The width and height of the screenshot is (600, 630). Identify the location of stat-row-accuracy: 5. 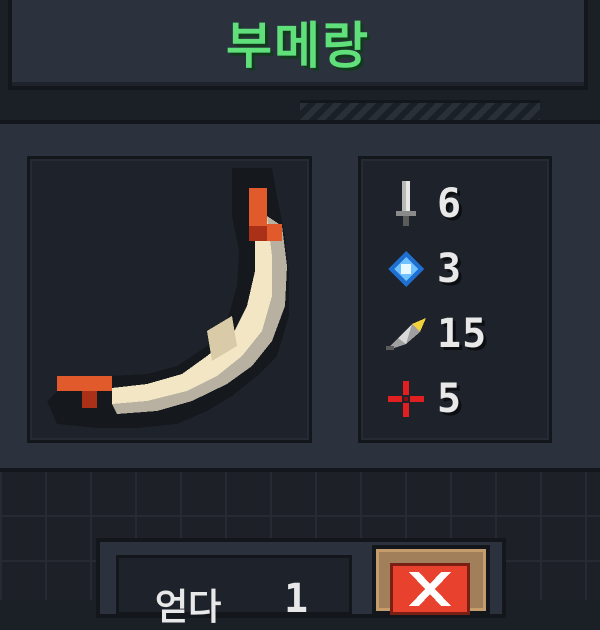
(421, 399).